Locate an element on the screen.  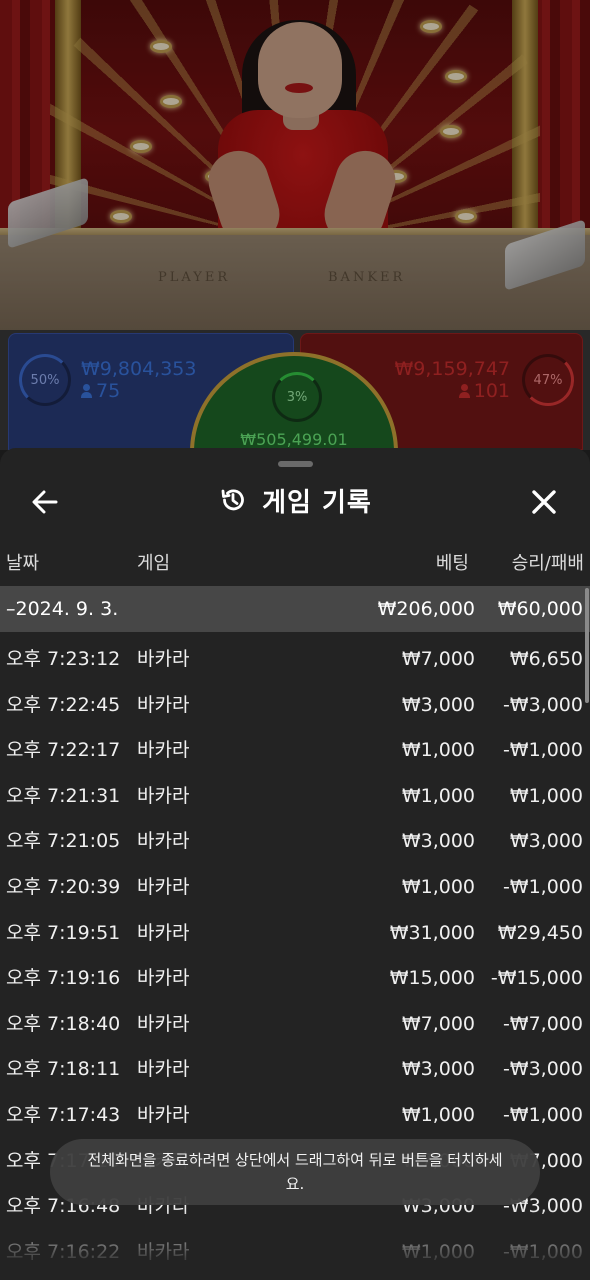
row-time: 오후 7:18:40 is located at coordinates (63, 1023).